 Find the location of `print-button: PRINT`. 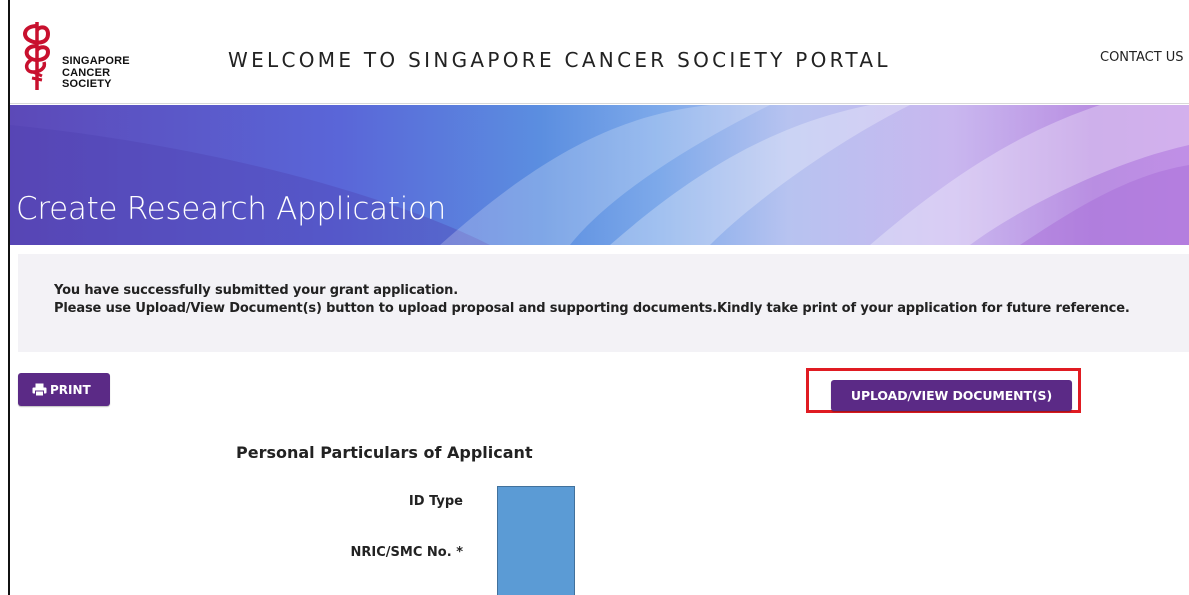

print-button: PRINT is located at coordinates (64, 389).